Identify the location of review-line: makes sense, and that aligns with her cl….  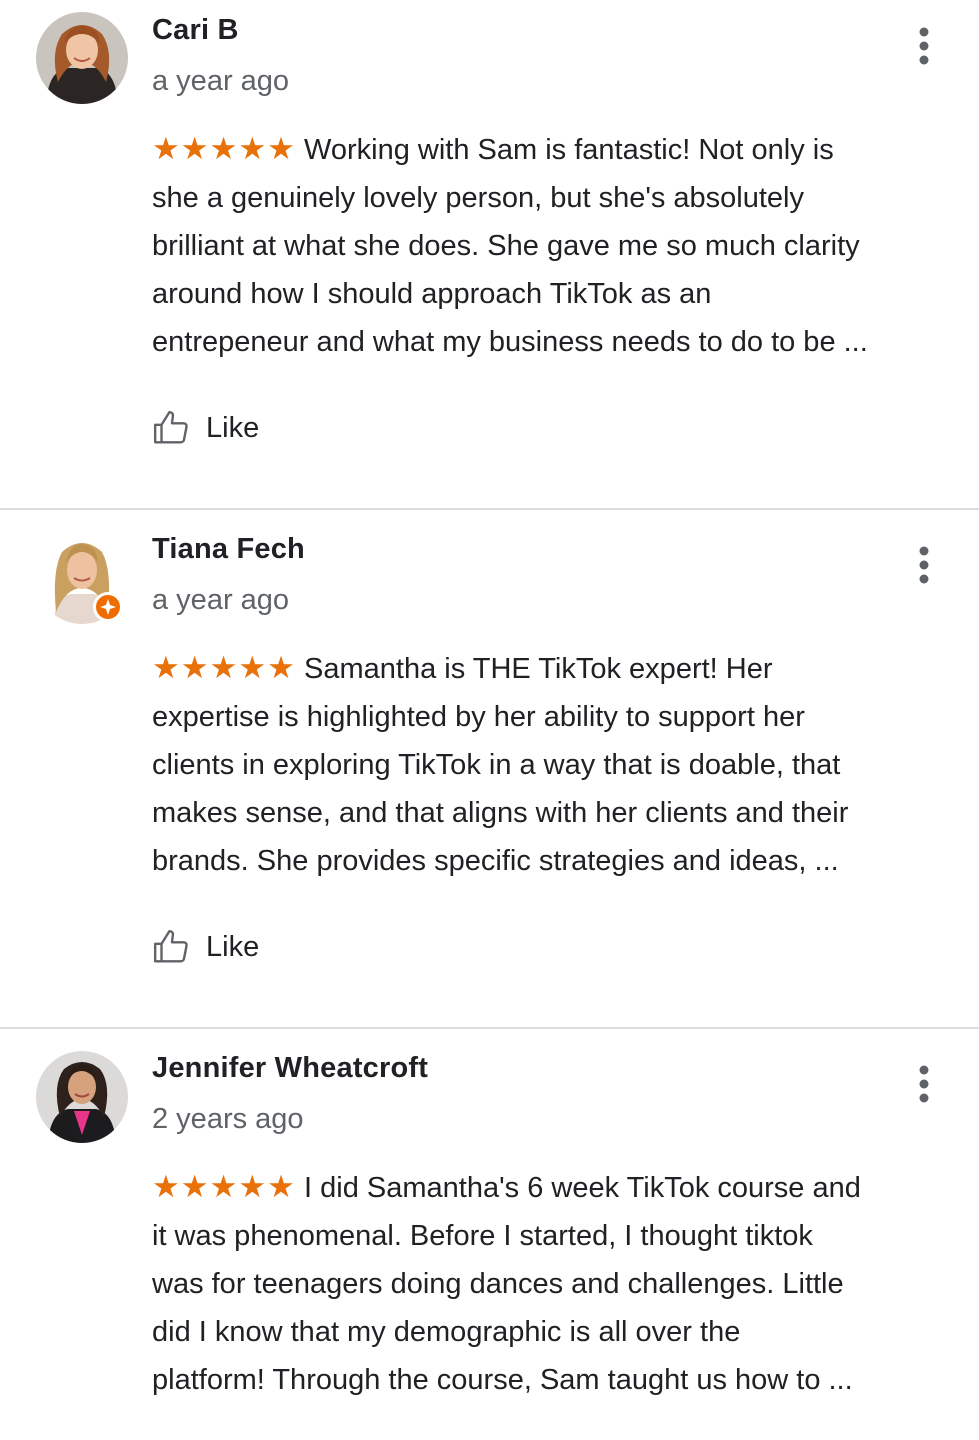
(500, 813).